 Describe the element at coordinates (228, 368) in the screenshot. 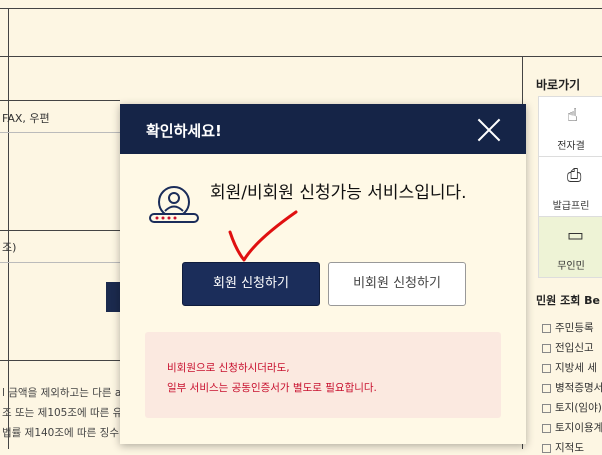

I see `notice-text: 비회원으로 신청하시더라도,` at that location.